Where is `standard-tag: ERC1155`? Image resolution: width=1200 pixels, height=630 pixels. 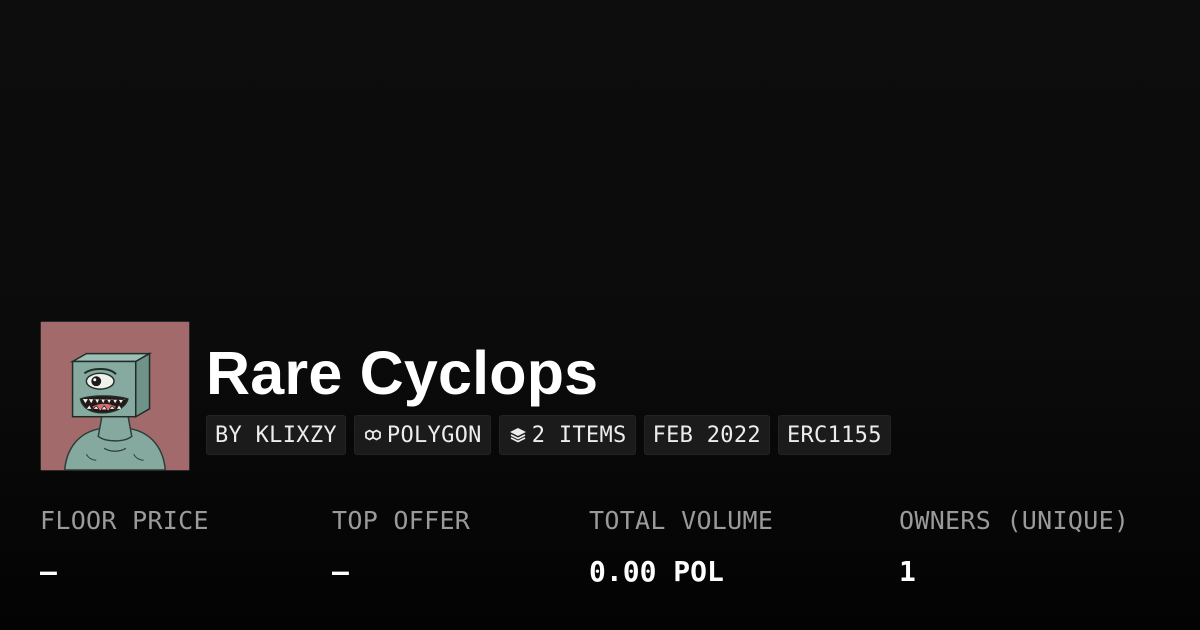
standard-tag: ERC1155 is located at coordinates (834, 435).